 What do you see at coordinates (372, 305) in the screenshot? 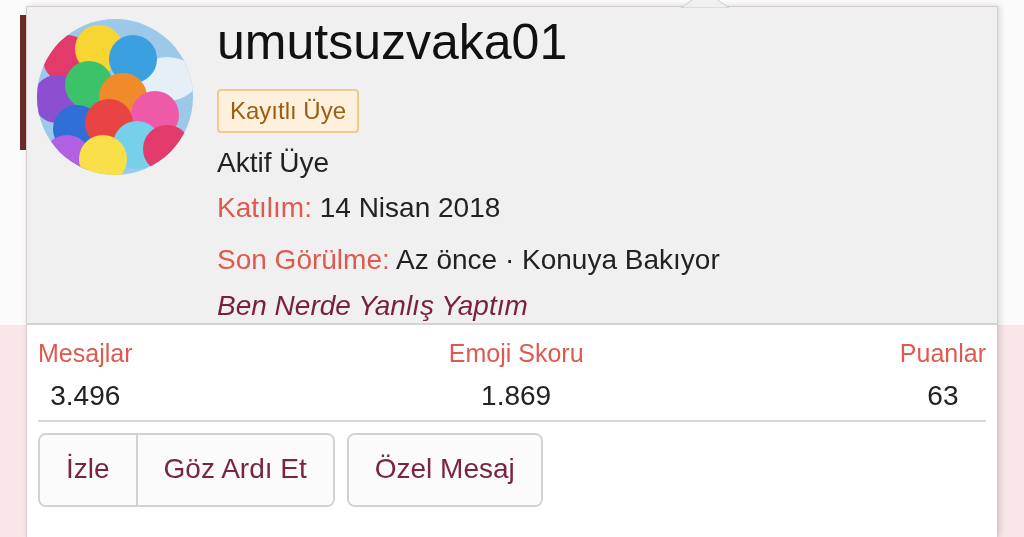
I see `thread-link: Ben Nerde Yanlış Yaptım` at bounding box center [372, 305].